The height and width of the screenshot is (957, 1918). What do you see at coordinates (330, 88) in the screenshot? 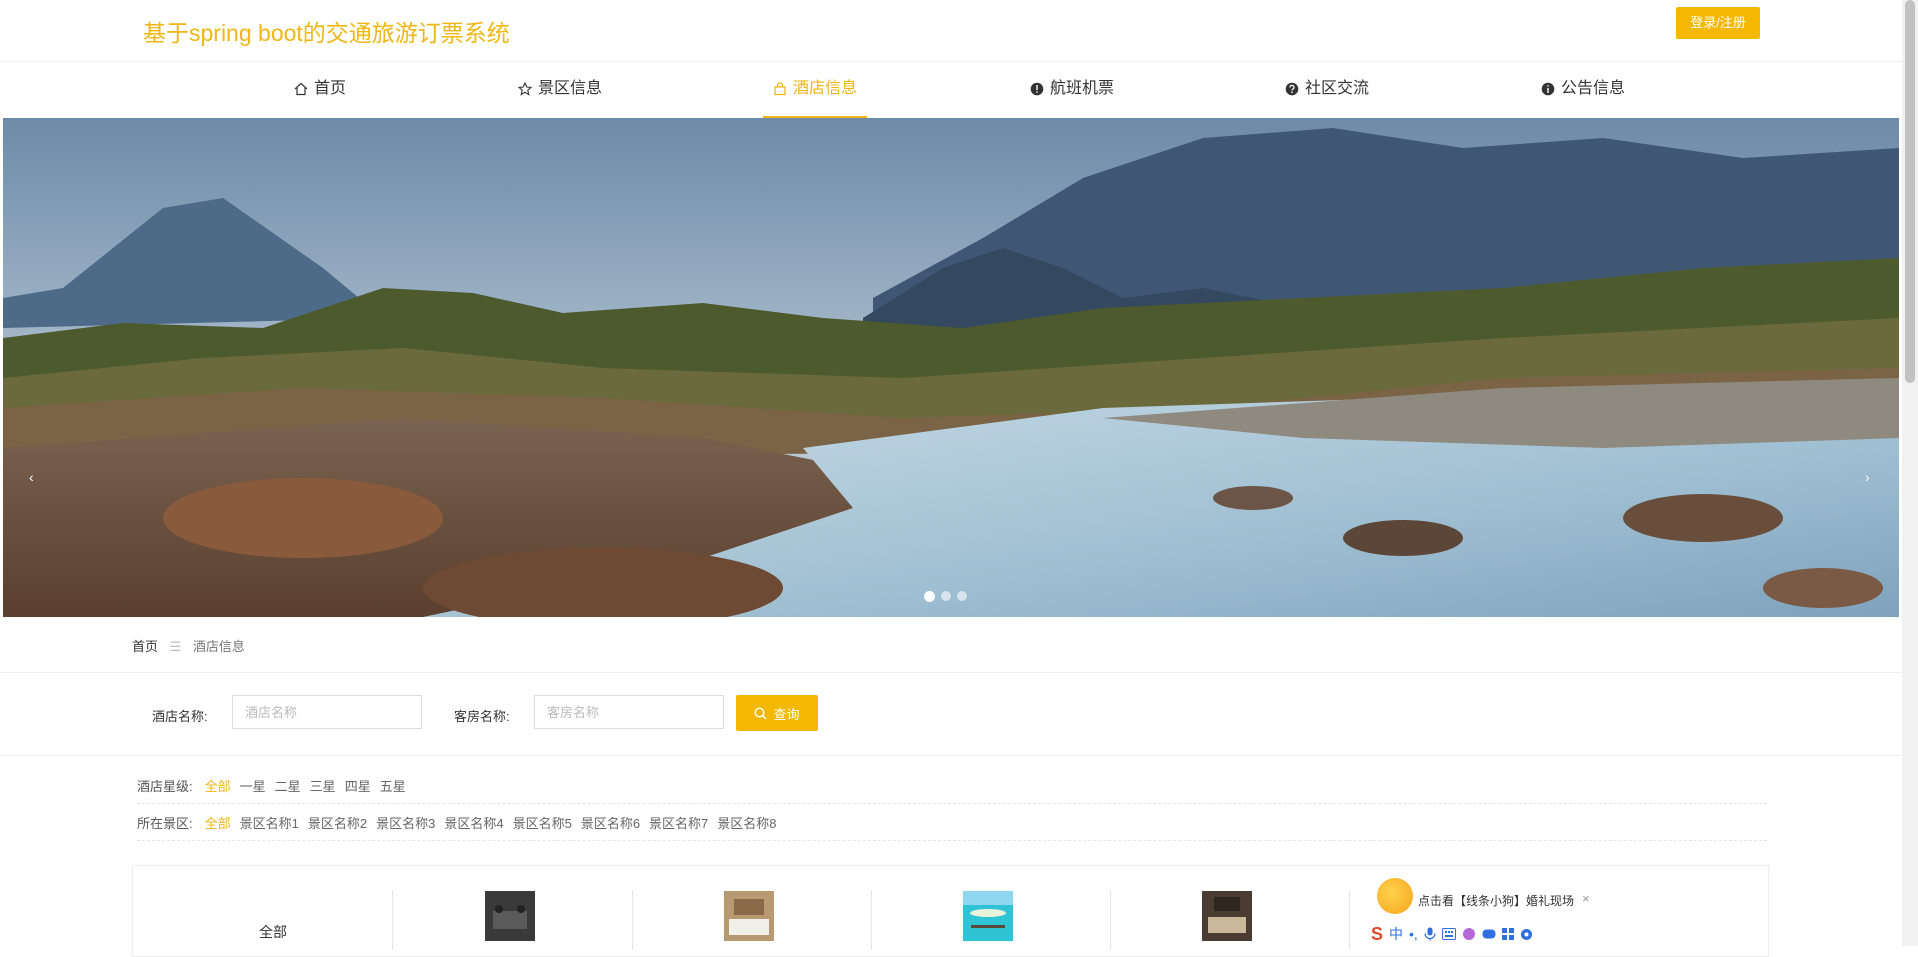
I see `nav-item-label: 首页` at bounding box center [330, 88].